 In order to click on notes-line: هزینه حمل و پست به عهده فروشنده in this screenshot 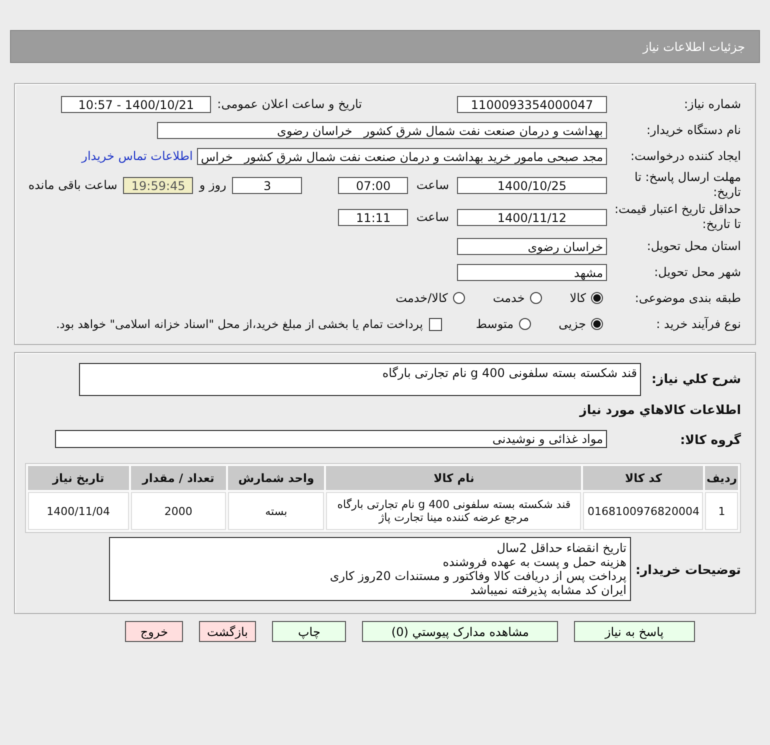, I will do `click(534, 562)`.